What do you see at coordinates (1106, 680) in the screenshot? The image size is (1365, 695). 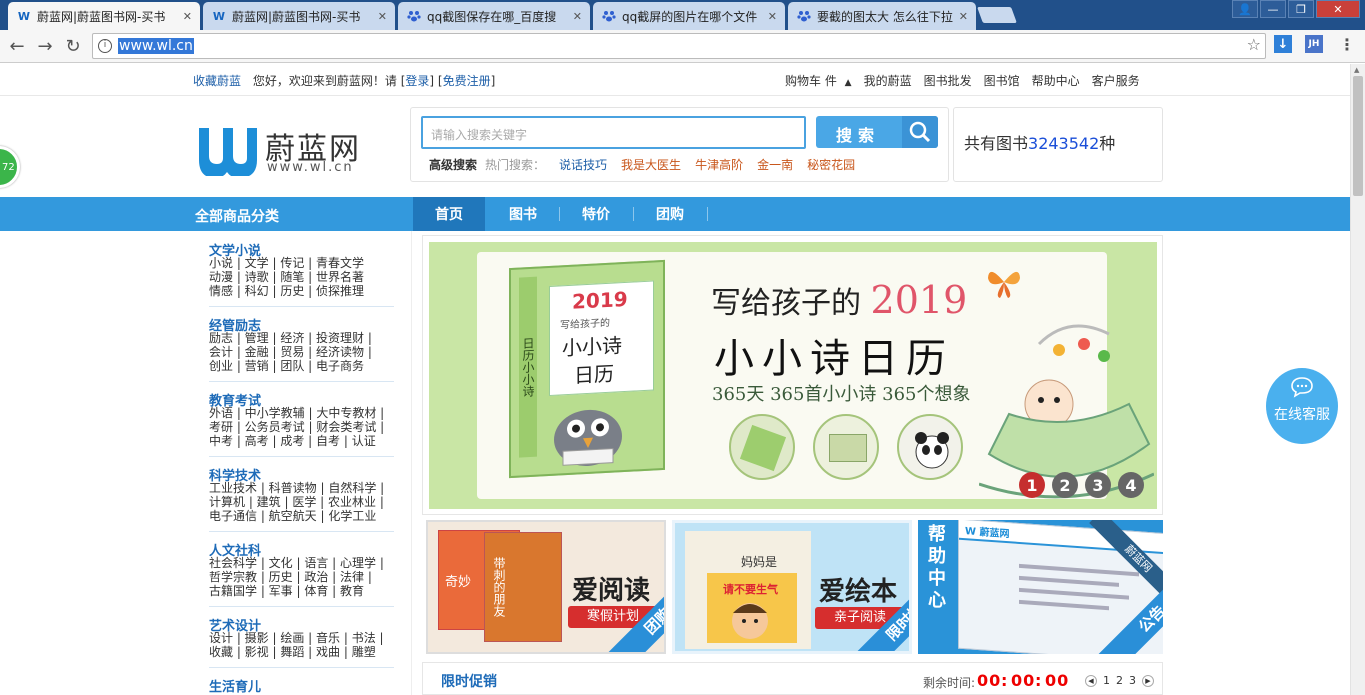 I see `page-number: 1` at bounding box center [1106, 680].